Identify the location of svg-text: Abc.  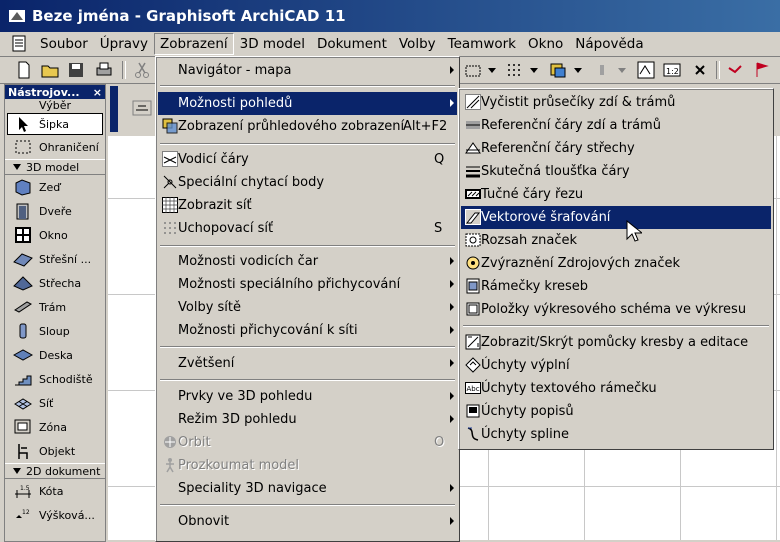
(473, 389).